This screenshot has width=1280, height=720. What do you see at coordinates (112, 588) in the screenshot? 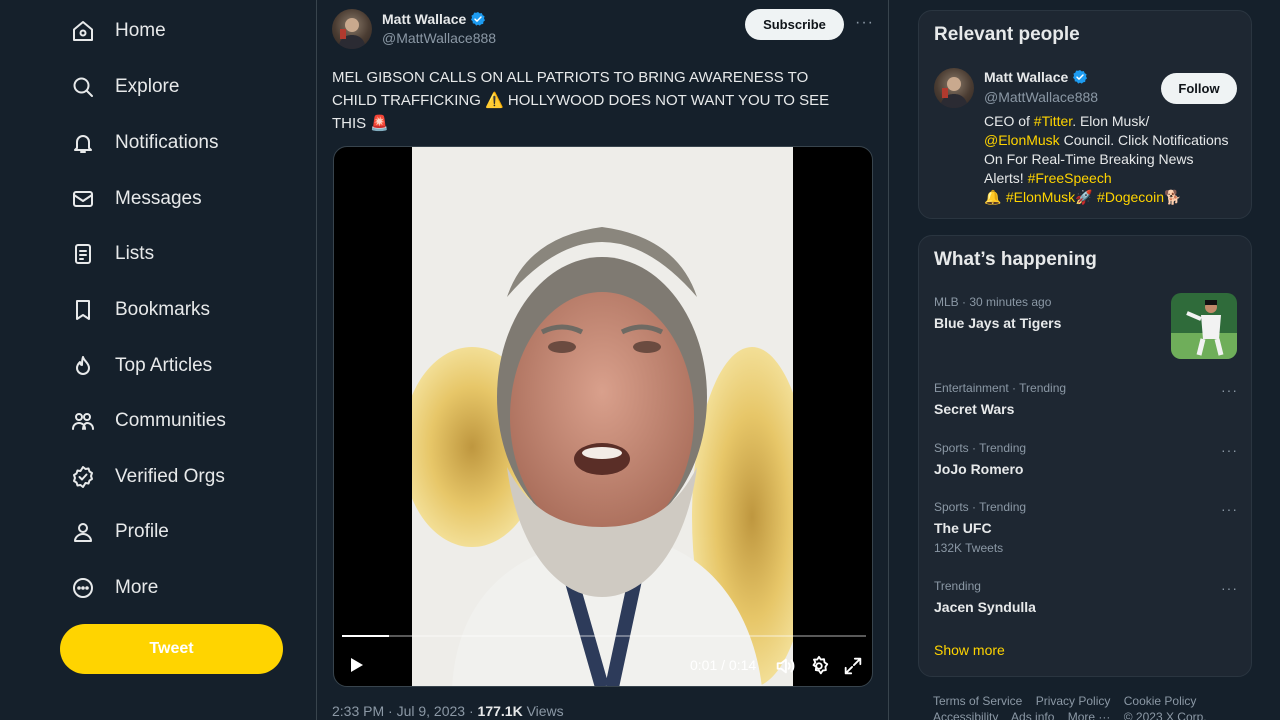
I see `sidebar-item-more: More` at bounding box center [112, 588].